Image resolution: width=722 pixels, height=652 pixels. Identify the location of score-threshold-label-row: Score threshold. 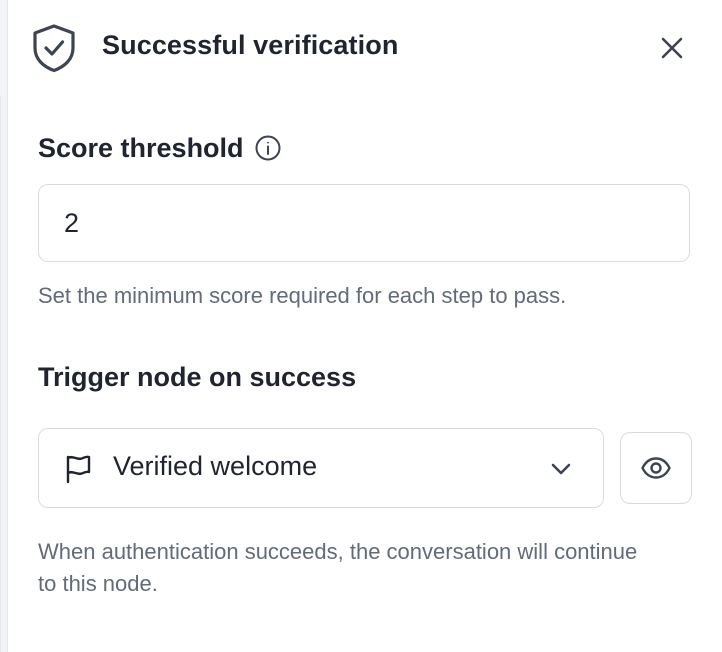
(160, 148).